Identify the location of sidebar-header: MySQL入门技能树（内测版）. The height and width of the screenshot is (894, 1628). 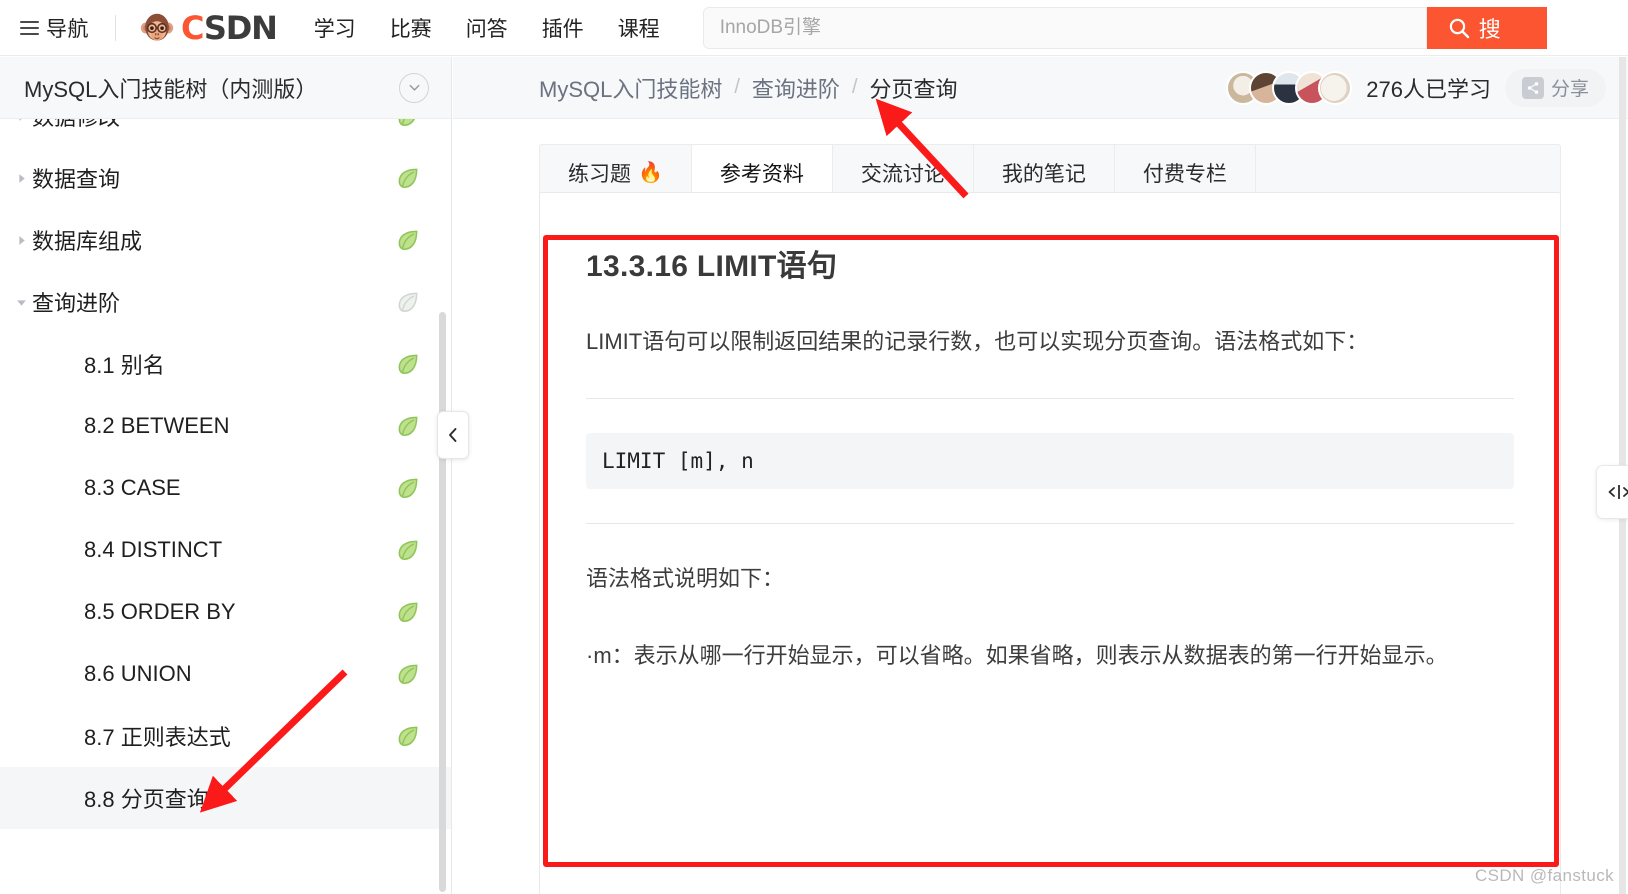
(225, 88).